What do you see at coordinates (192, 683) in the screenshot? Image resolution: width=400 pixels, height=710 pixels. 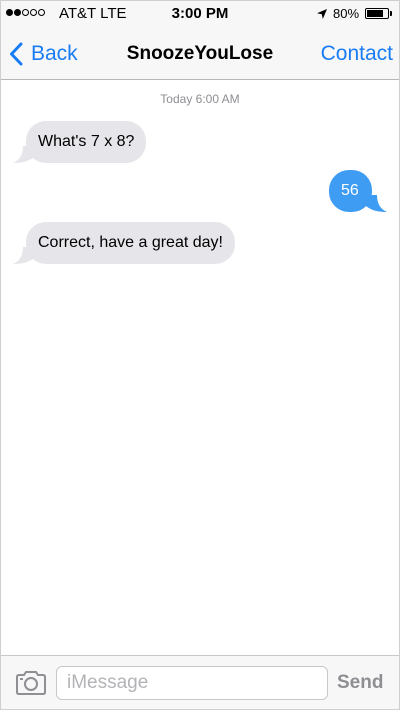 I see `imessage-input` at bounding box center [192, 683].